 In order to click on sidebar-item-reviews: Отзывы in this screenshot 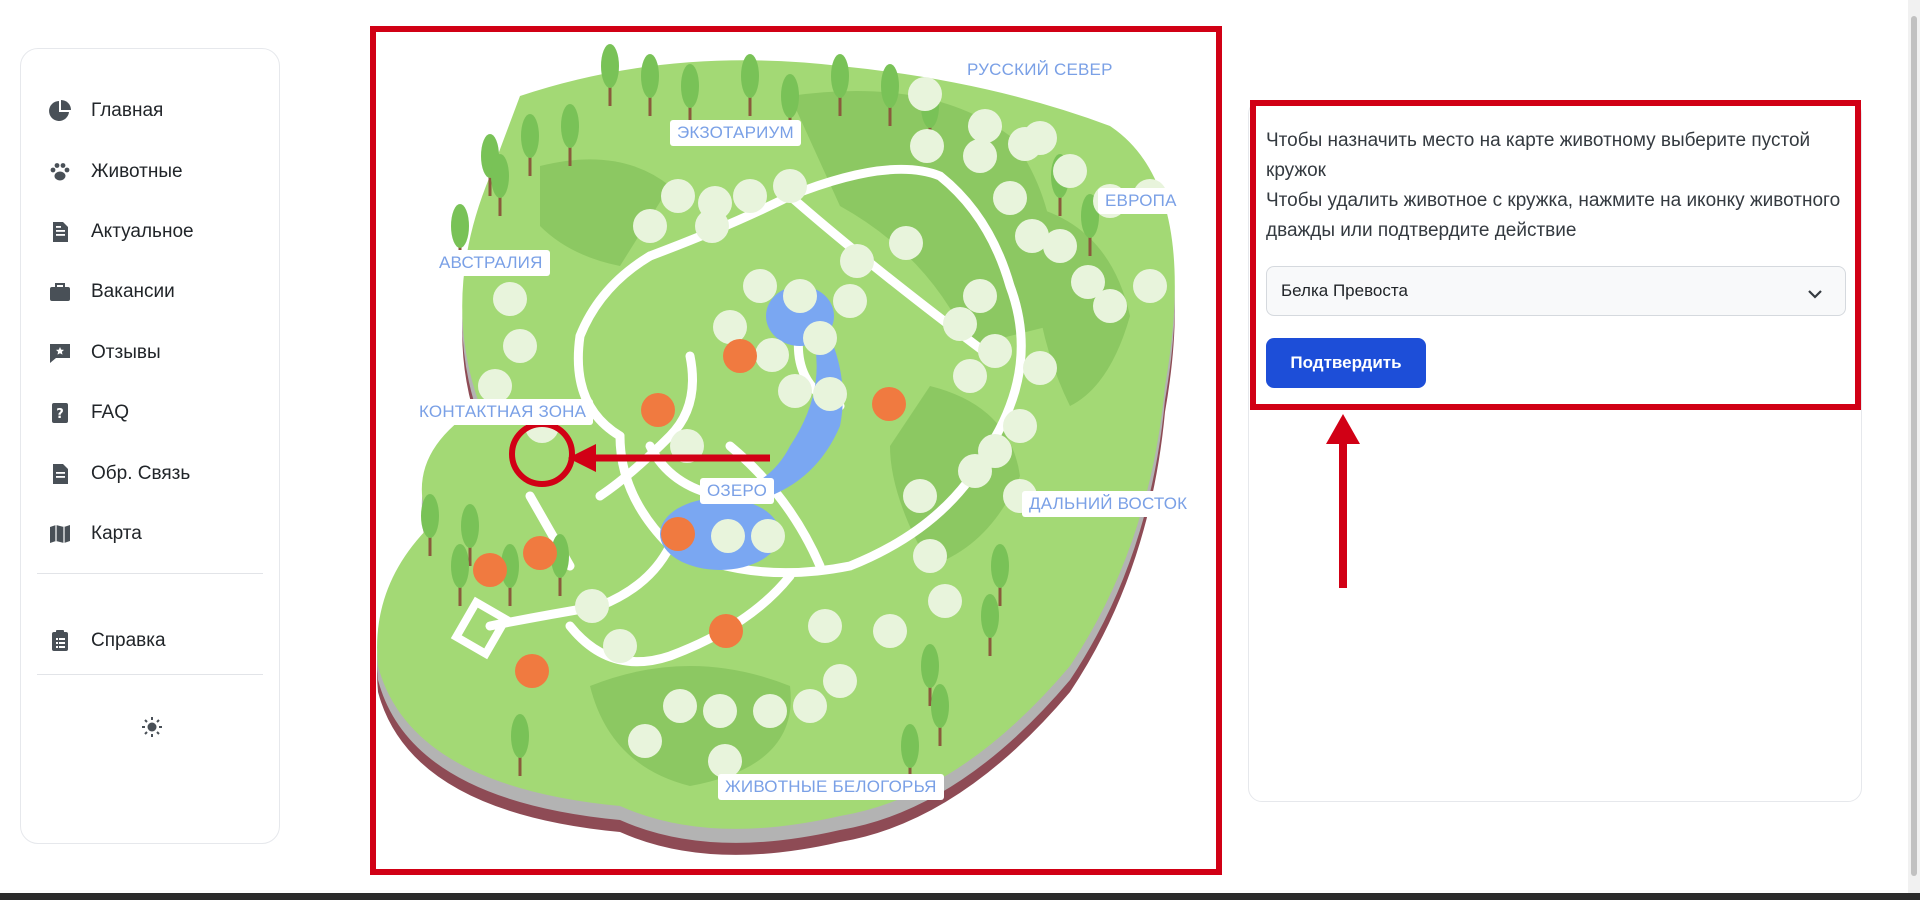, I will do `click(120, 353)`.